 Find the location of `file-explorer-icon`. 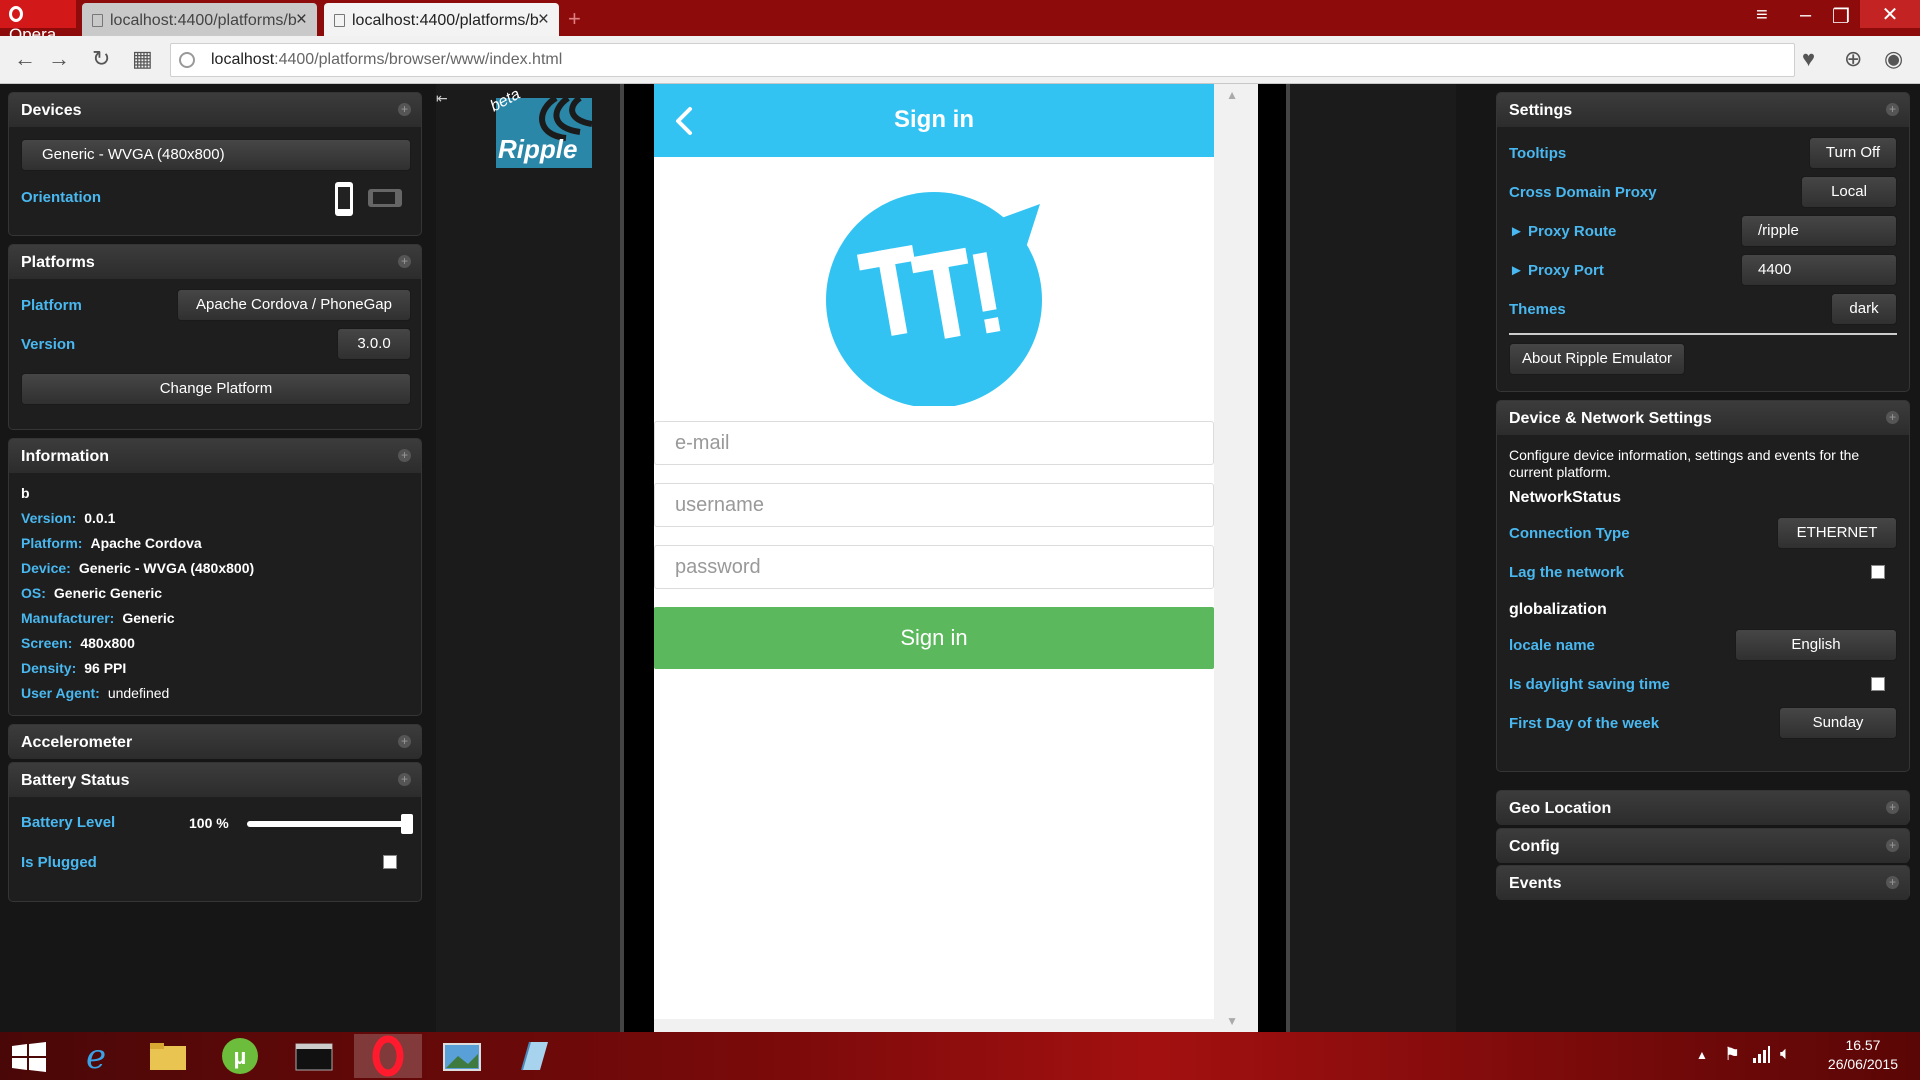

file-explorer-icon is located at coordinates (168, 1056).